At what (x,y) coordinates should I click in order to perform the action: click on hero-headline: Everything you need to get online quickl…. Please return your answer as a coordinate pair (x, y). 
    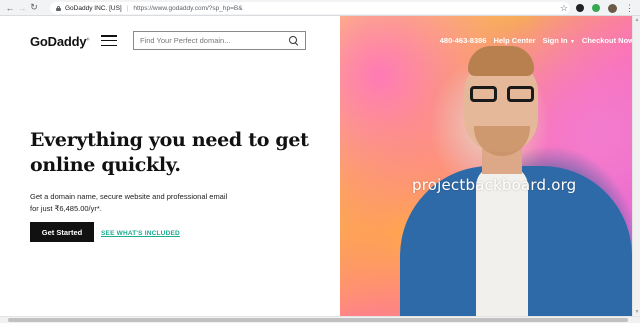
    Looking at the image, I should click on (169, 152).